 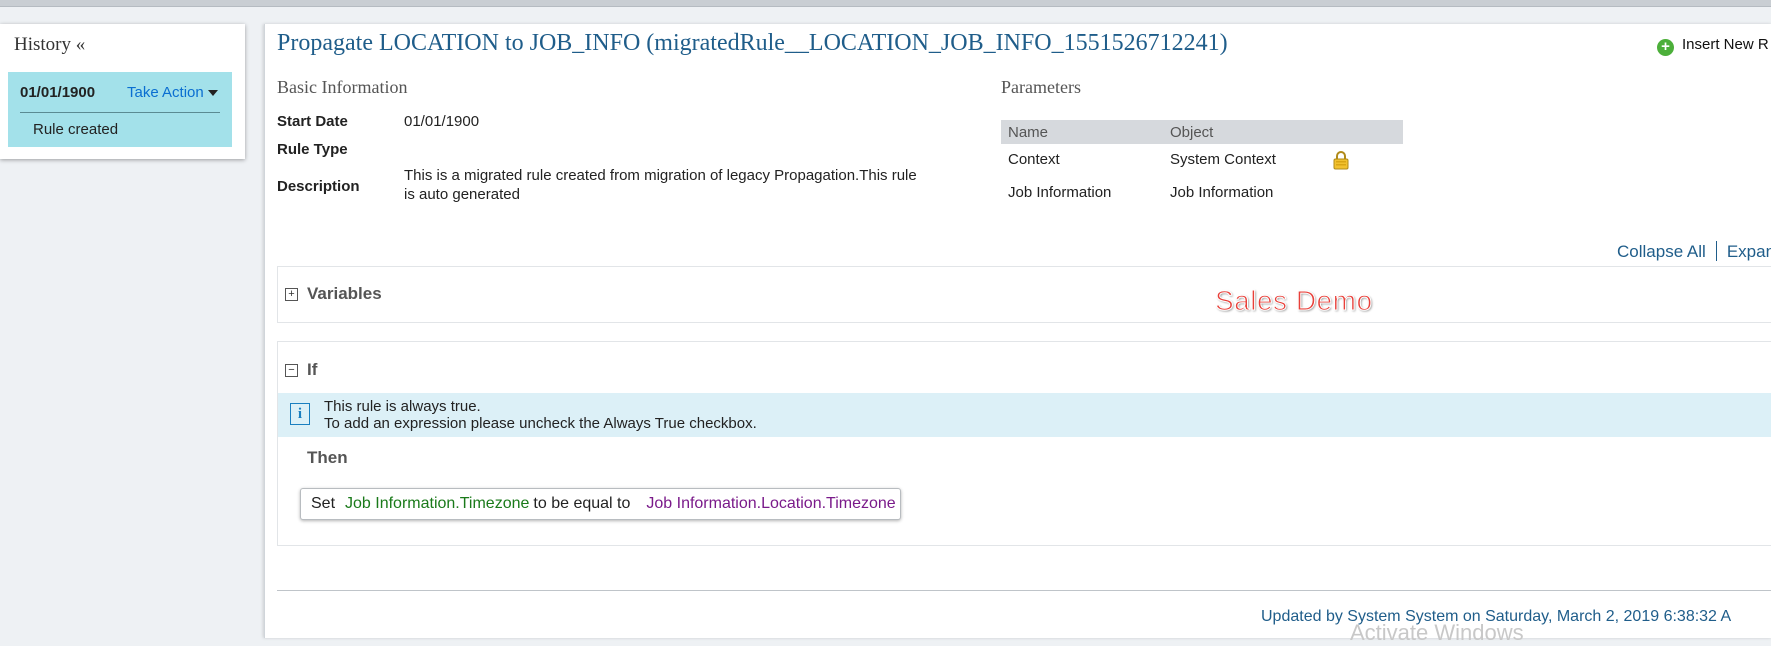 I want to click on variables-section: + Variables, so click(x=1024, y=294).